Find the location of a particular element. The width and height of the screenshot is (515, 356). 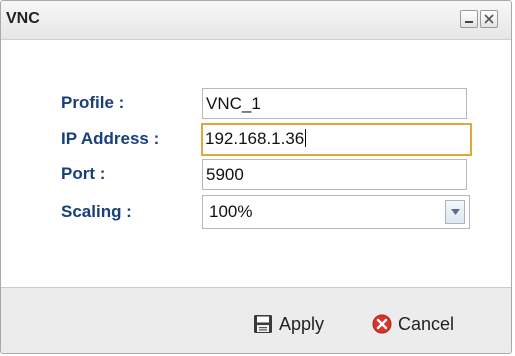

scaling-select: 100% is located at coordinates (336, 212).